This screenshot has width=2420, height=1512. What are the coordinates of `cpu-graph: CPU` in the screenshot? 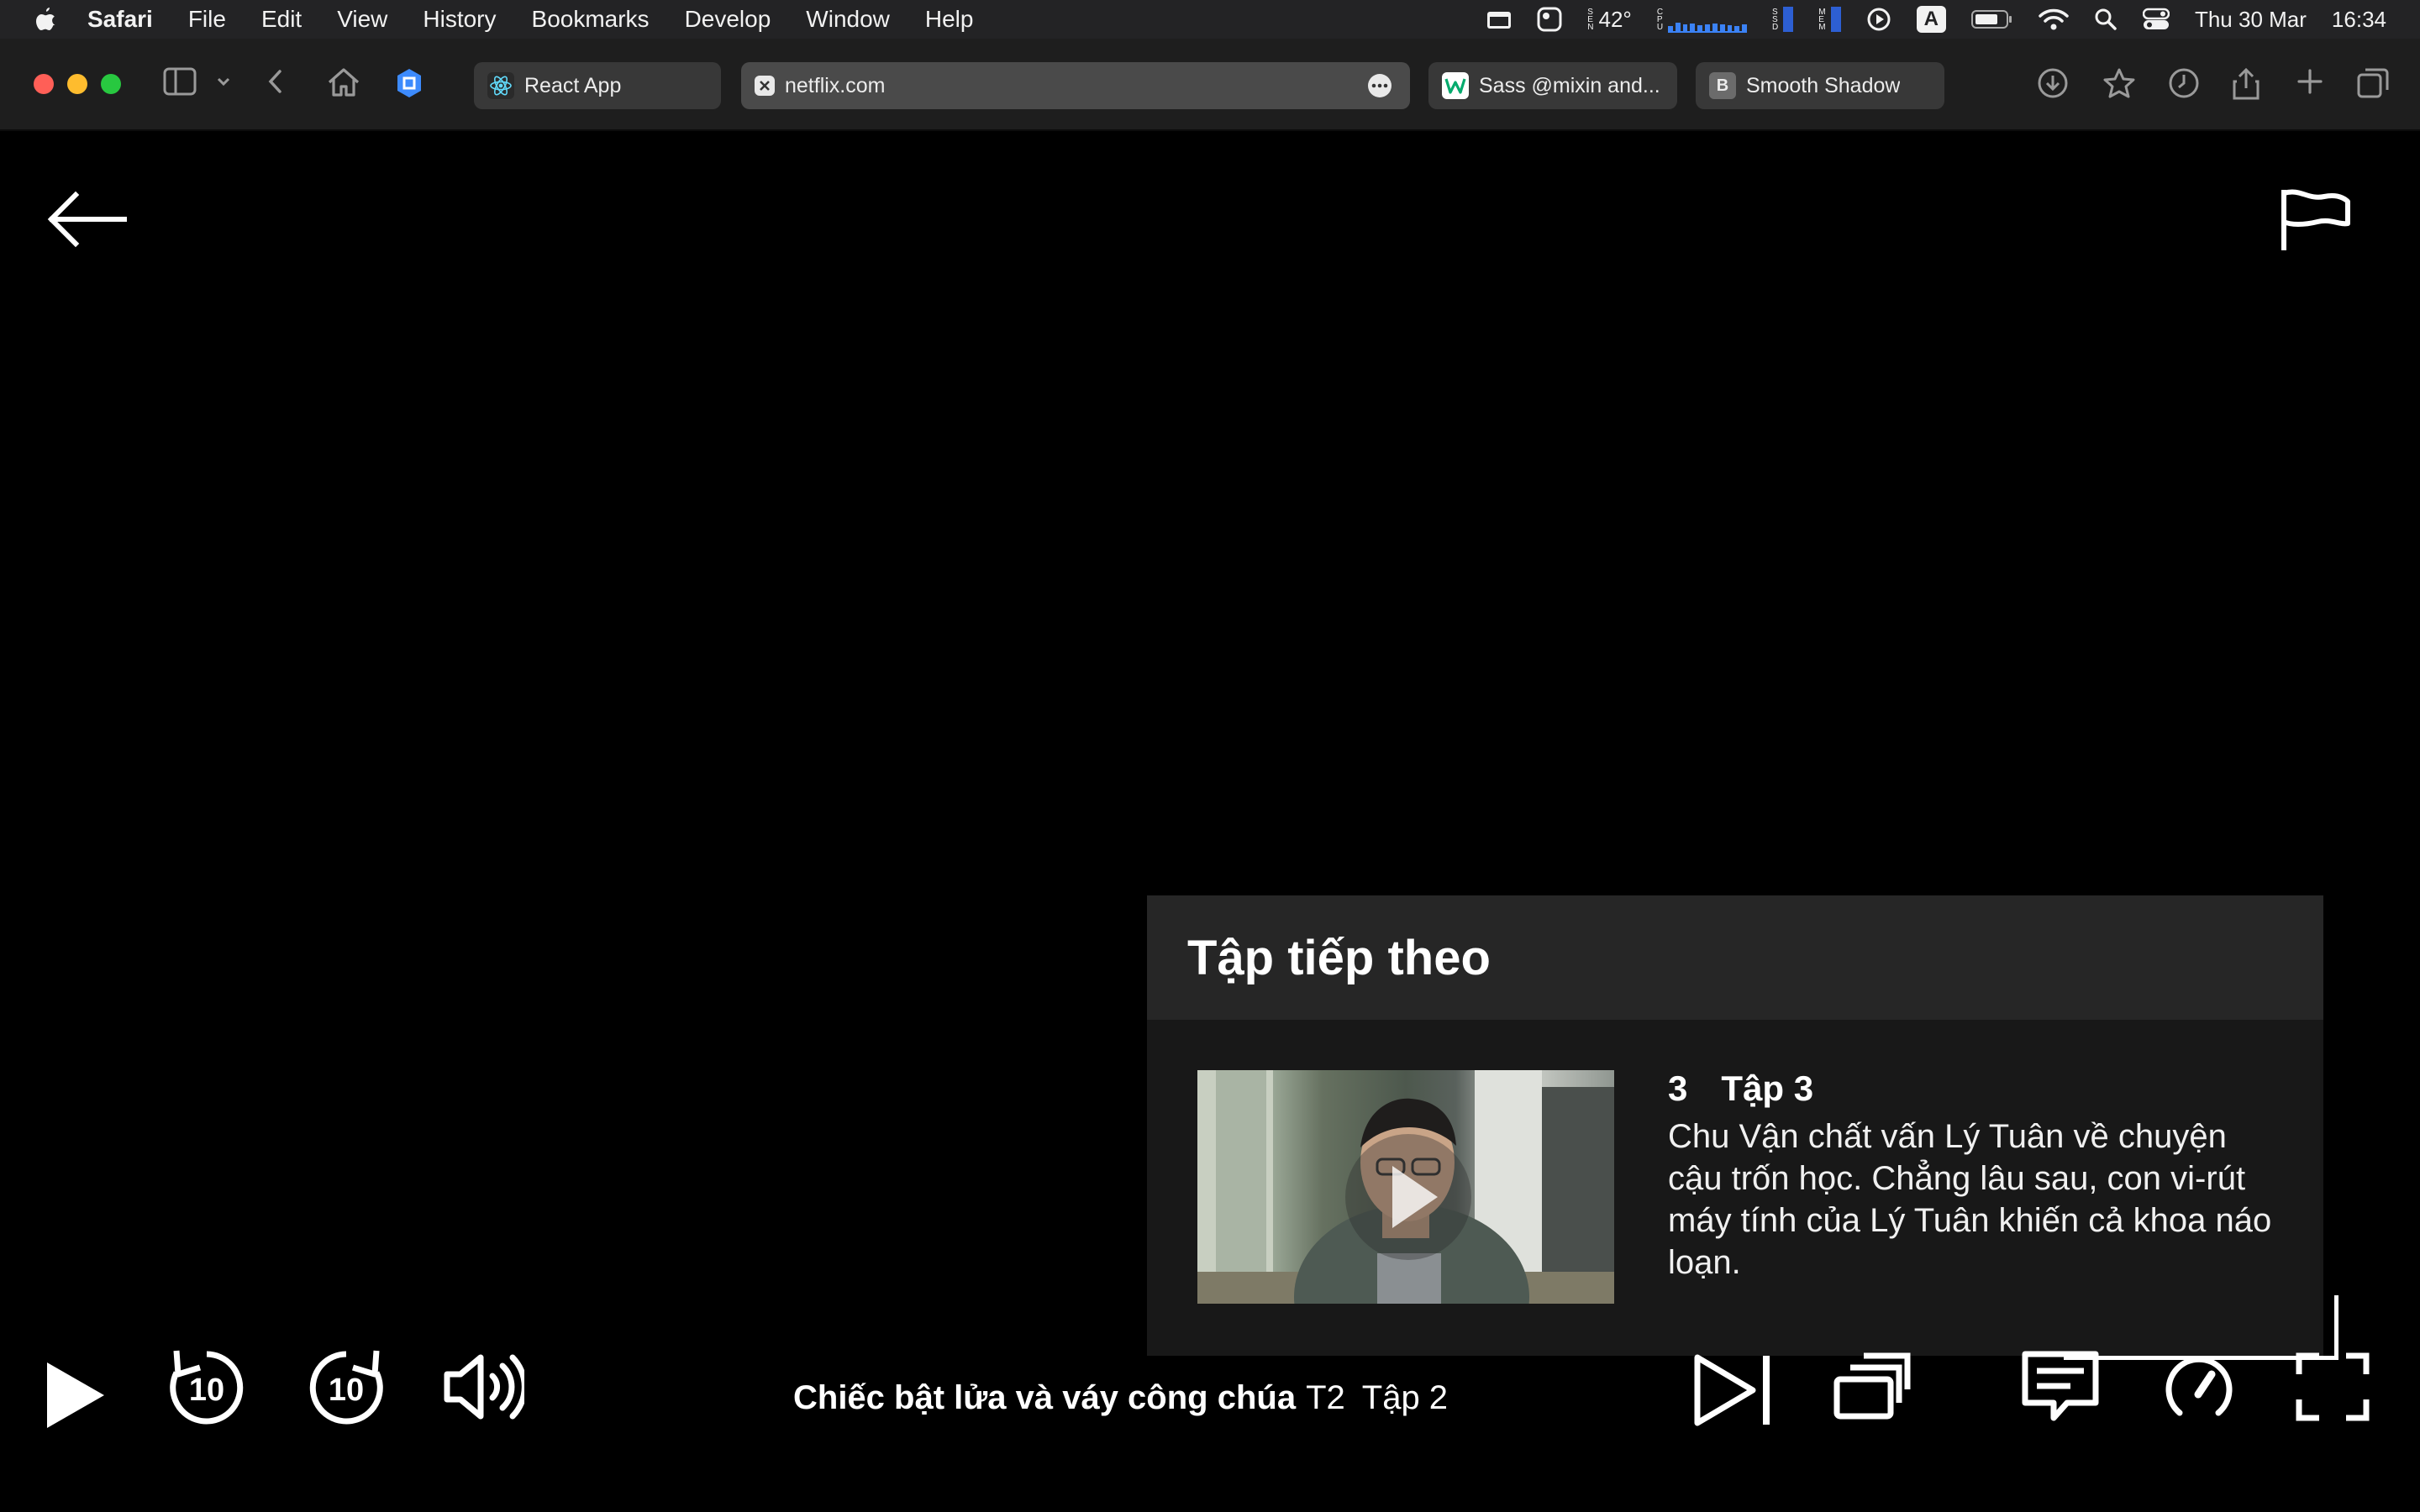 It's located at (1702, 19).